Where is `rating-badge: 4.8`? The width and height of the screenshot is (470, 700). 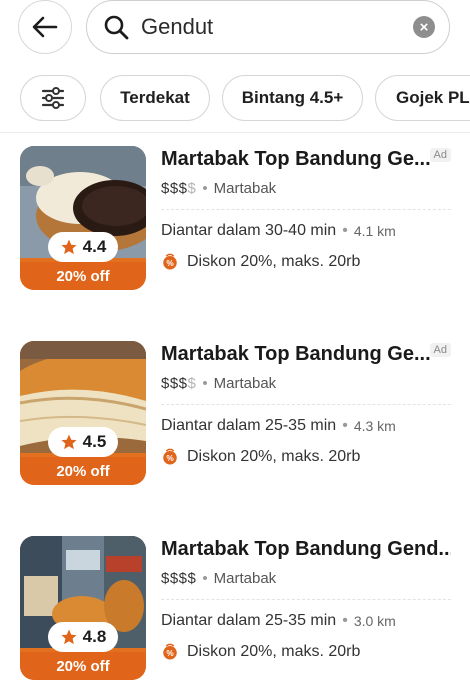
rating-badge: 4.8 is located at coordinates (83, 637).